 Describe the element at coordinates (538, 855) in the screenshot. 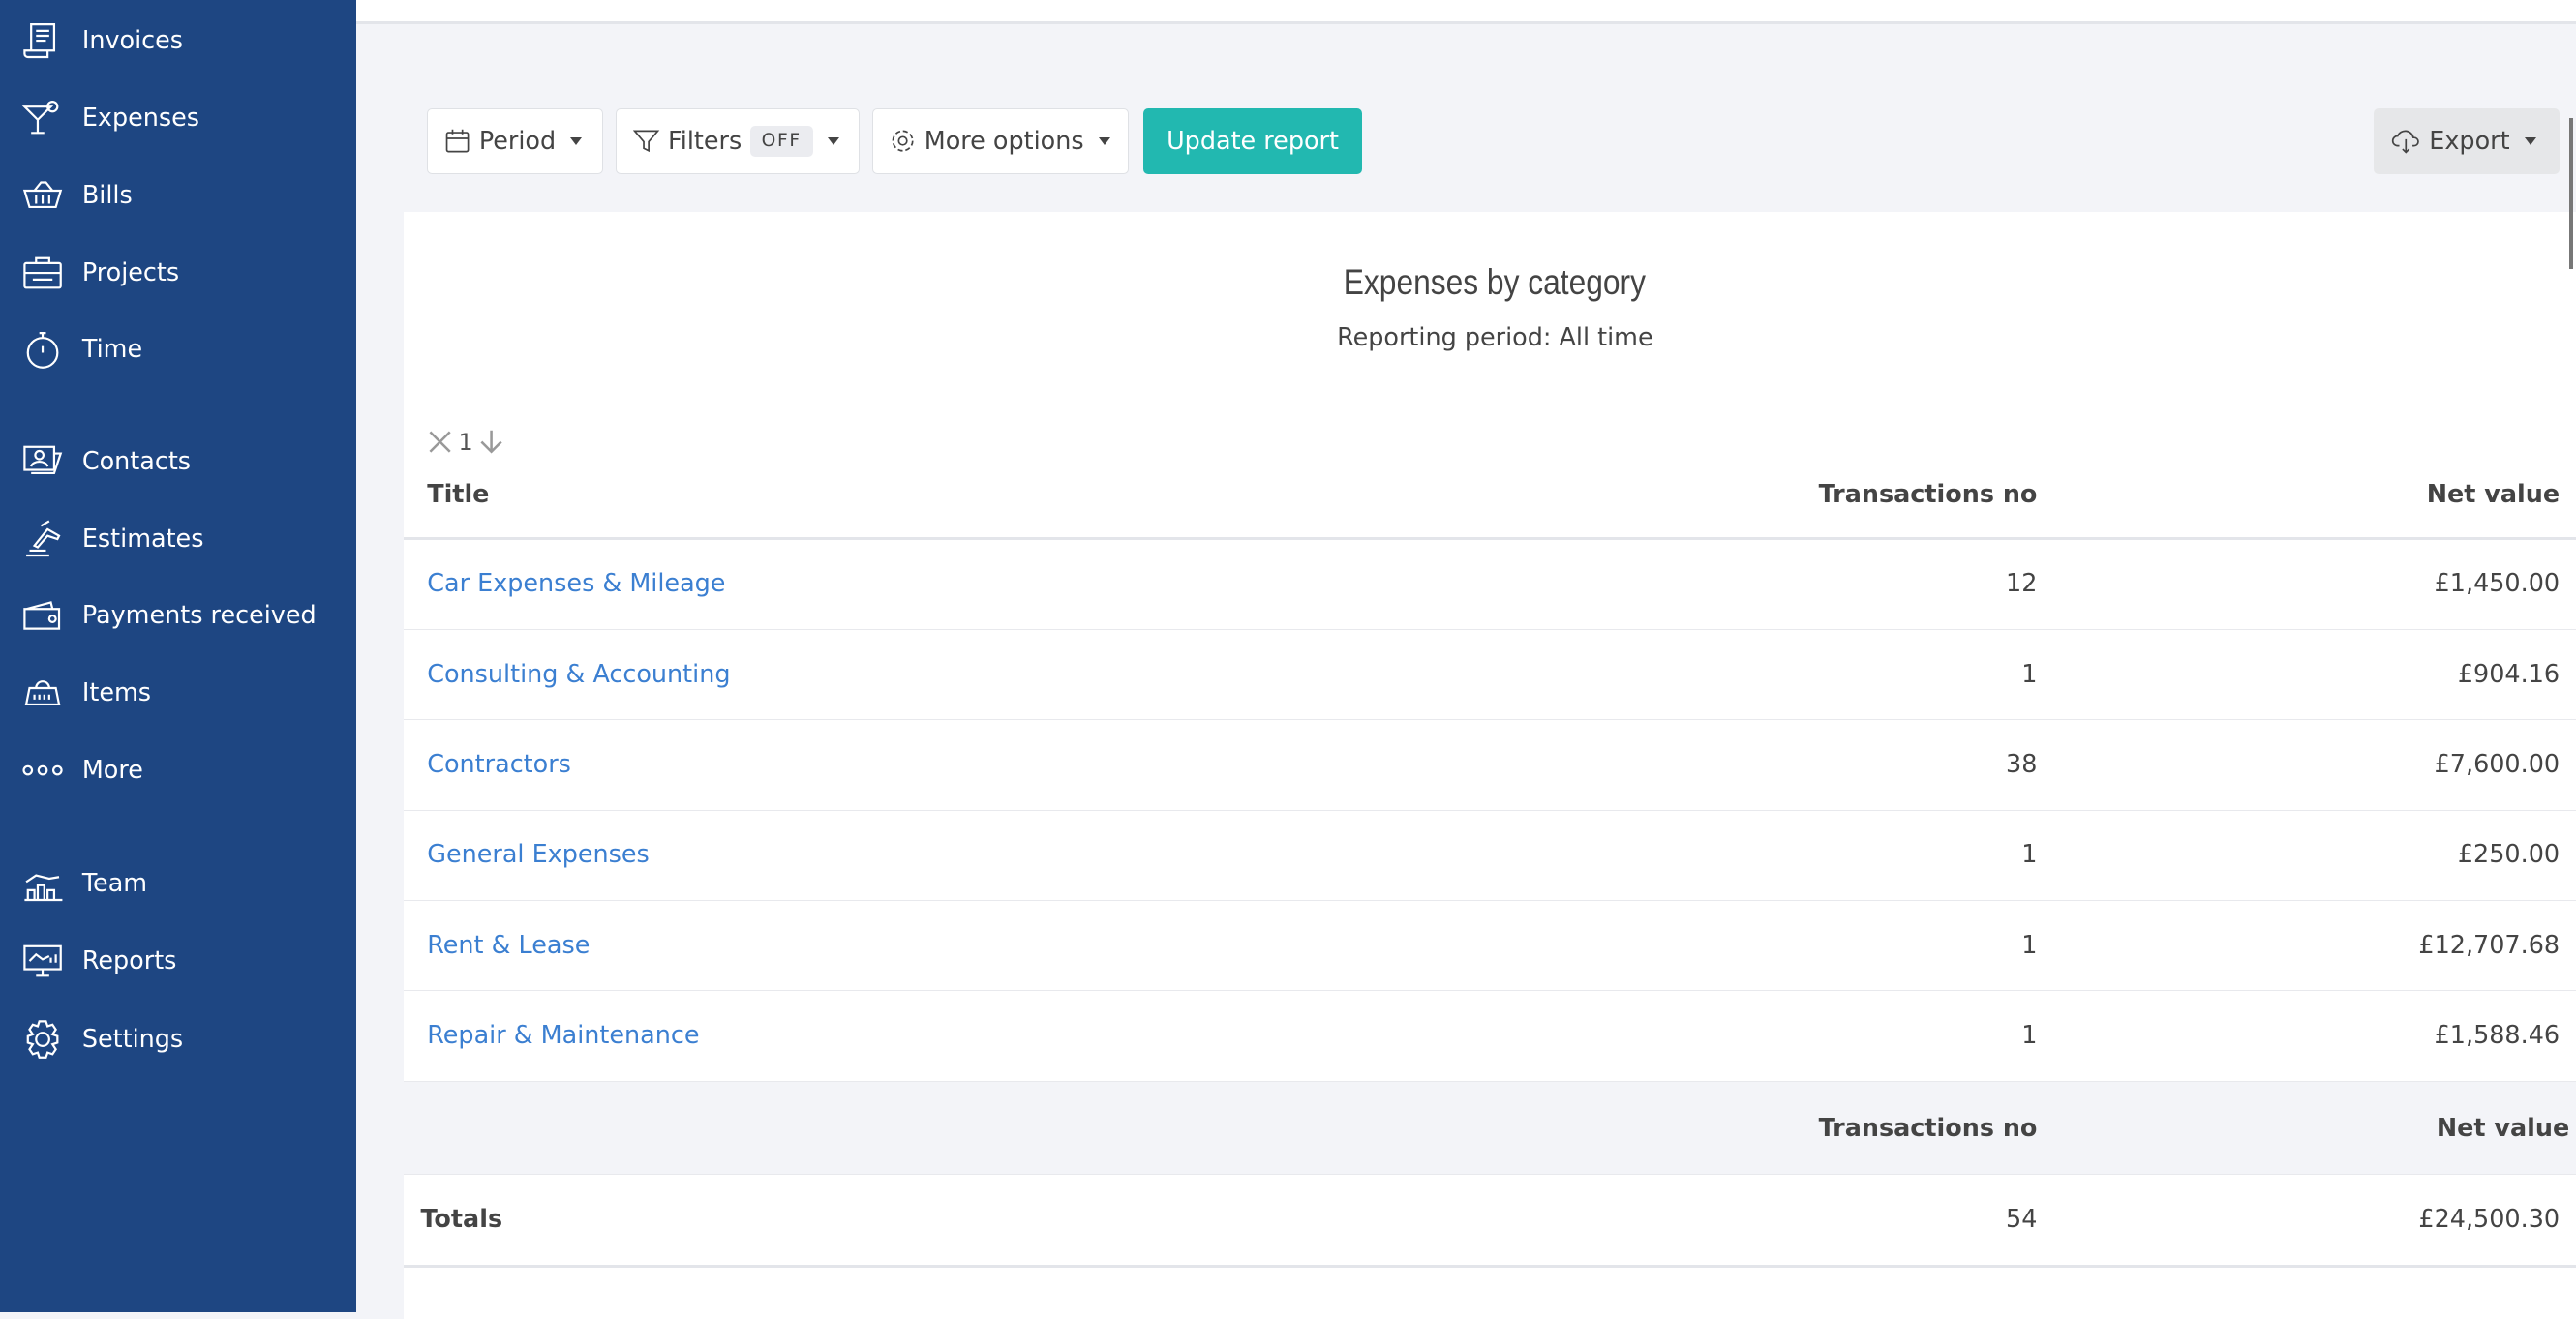

I see `category-link: General Expenses` at that location.